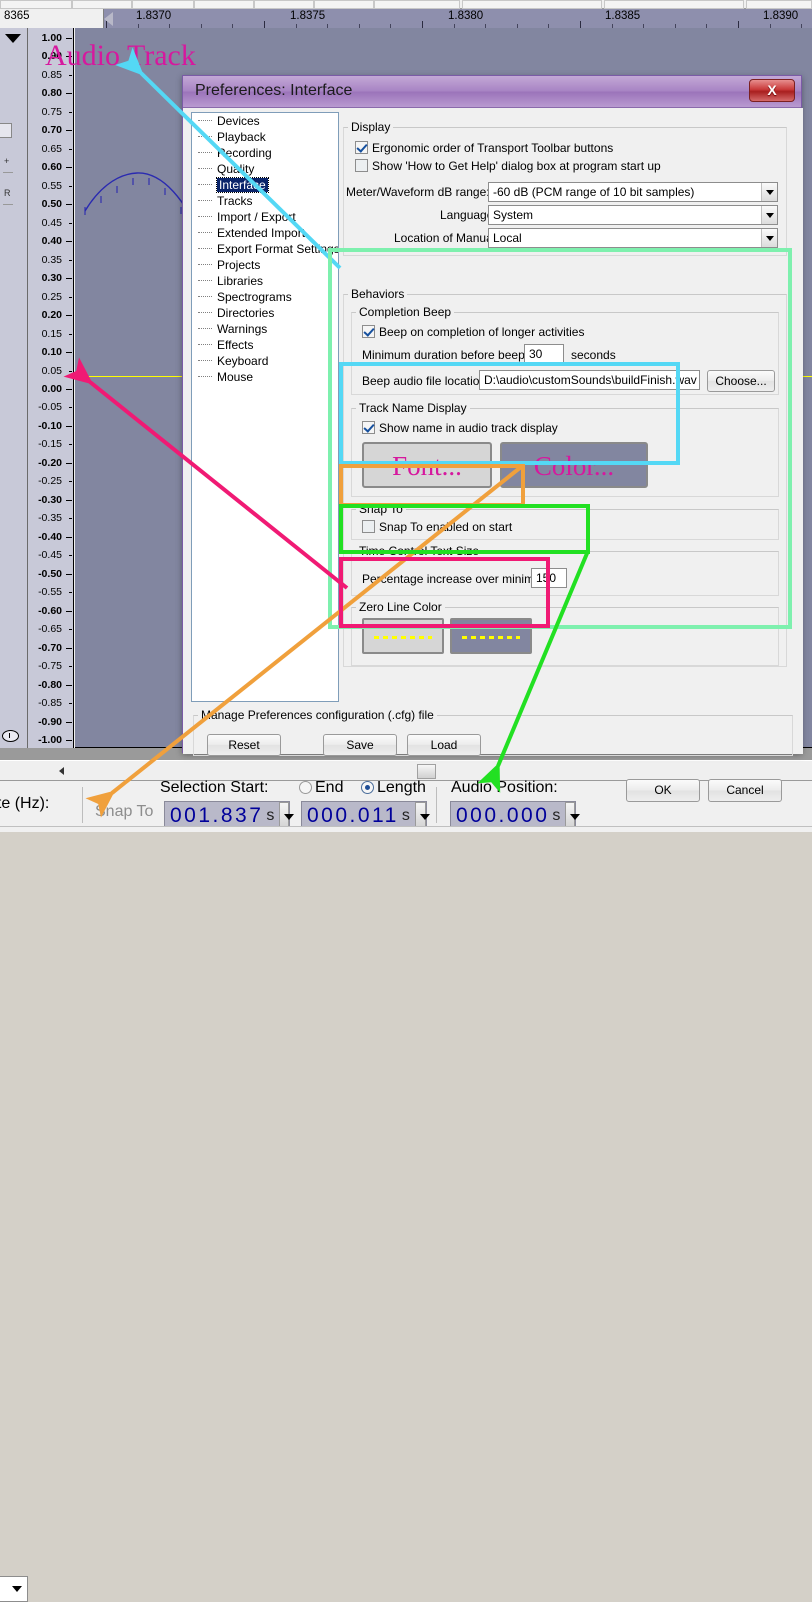  Describe the element at coordinates (214, 816) in the screenshot. I see `selection-start-digits: 001.837` at that location.